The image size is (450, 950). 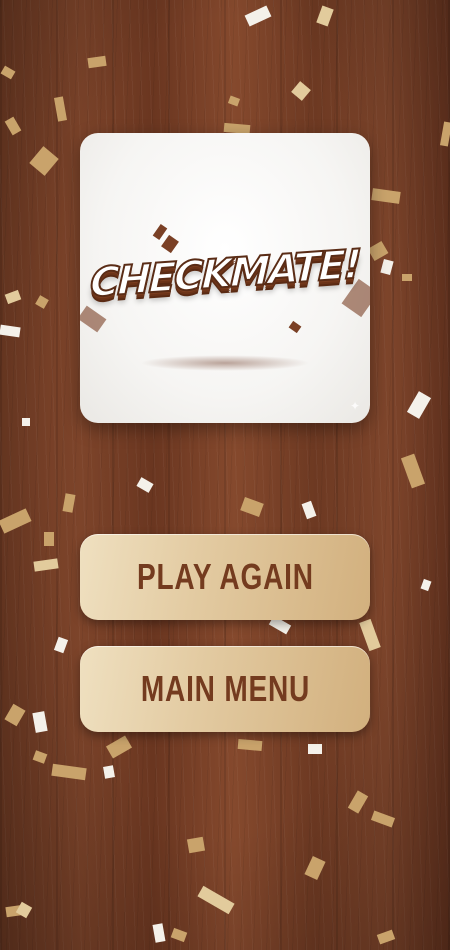 I want to click on play-again-button: PLAY AGAIN, so click(x=225, y=577).